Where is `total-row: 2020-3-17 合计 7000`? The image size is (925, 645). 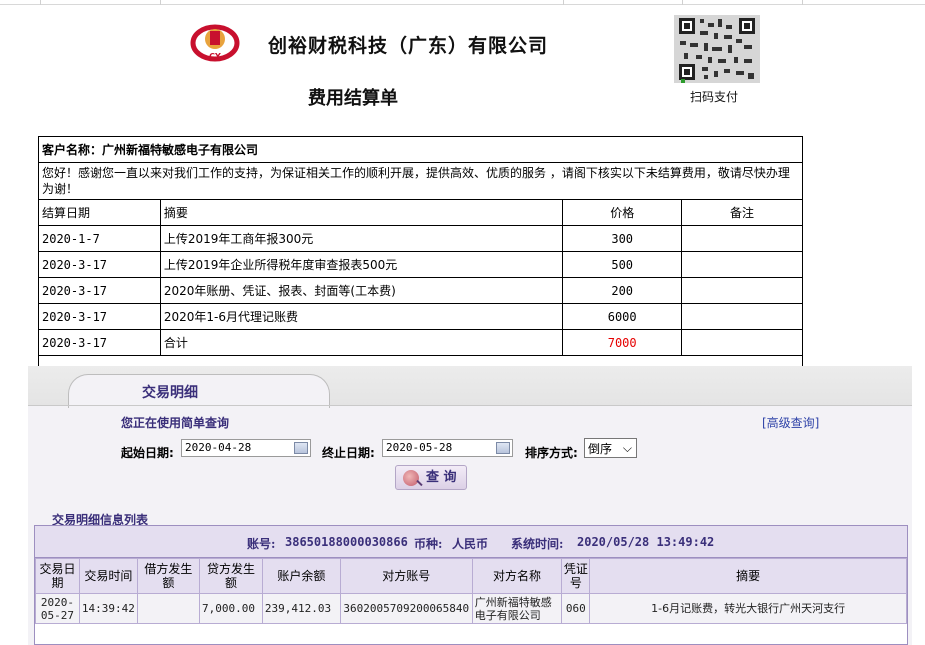 total-row: 2020-3-17 合计 7000 is located at coordinates (420, 342).